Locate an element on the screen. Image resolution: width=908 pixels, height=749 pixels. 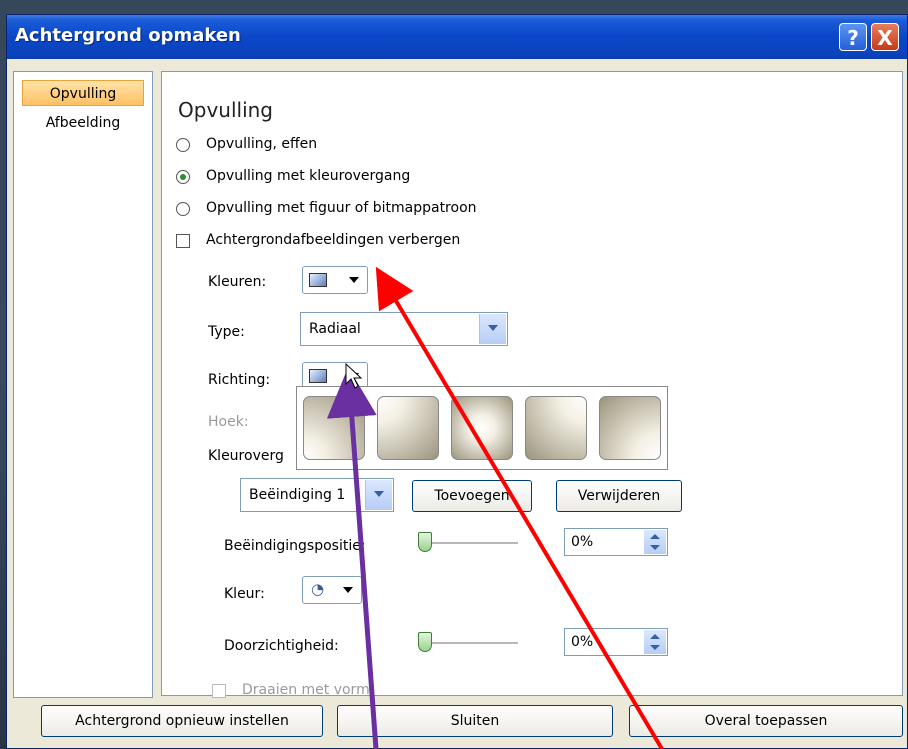
label-picture-fill: Opvulling met figuur of bitmappatroon is located at coordinates (341, 208).